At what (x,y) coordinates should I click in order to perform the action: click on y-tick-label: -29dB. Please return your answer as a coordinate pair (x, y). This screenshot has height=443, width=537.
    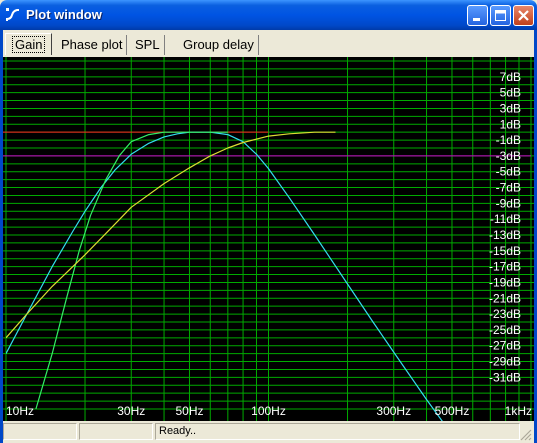
    Looking at the image, I should click on (505, 362).